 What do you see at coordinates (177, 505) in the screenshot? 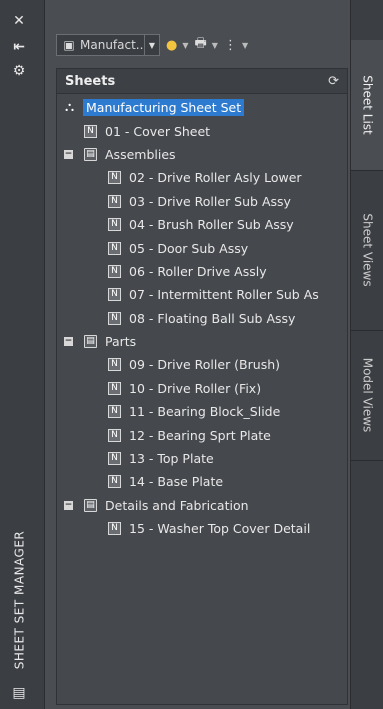
I see `tree-item-label: Details and Fabrication` at bounding box center [177, 505].